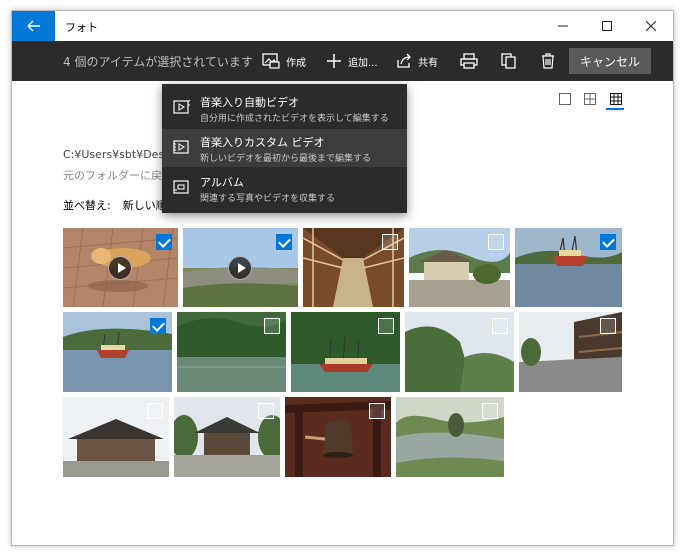 This screenshot has height=559, width=688. I want to click on create-button: 作成, so click(284, 61).